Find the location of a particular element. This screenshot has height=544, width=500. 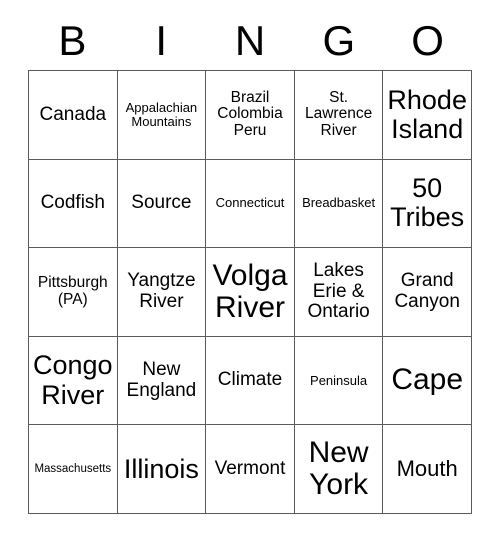

bingo-cell: Grand Canyon is located at coordinates (427, 292).